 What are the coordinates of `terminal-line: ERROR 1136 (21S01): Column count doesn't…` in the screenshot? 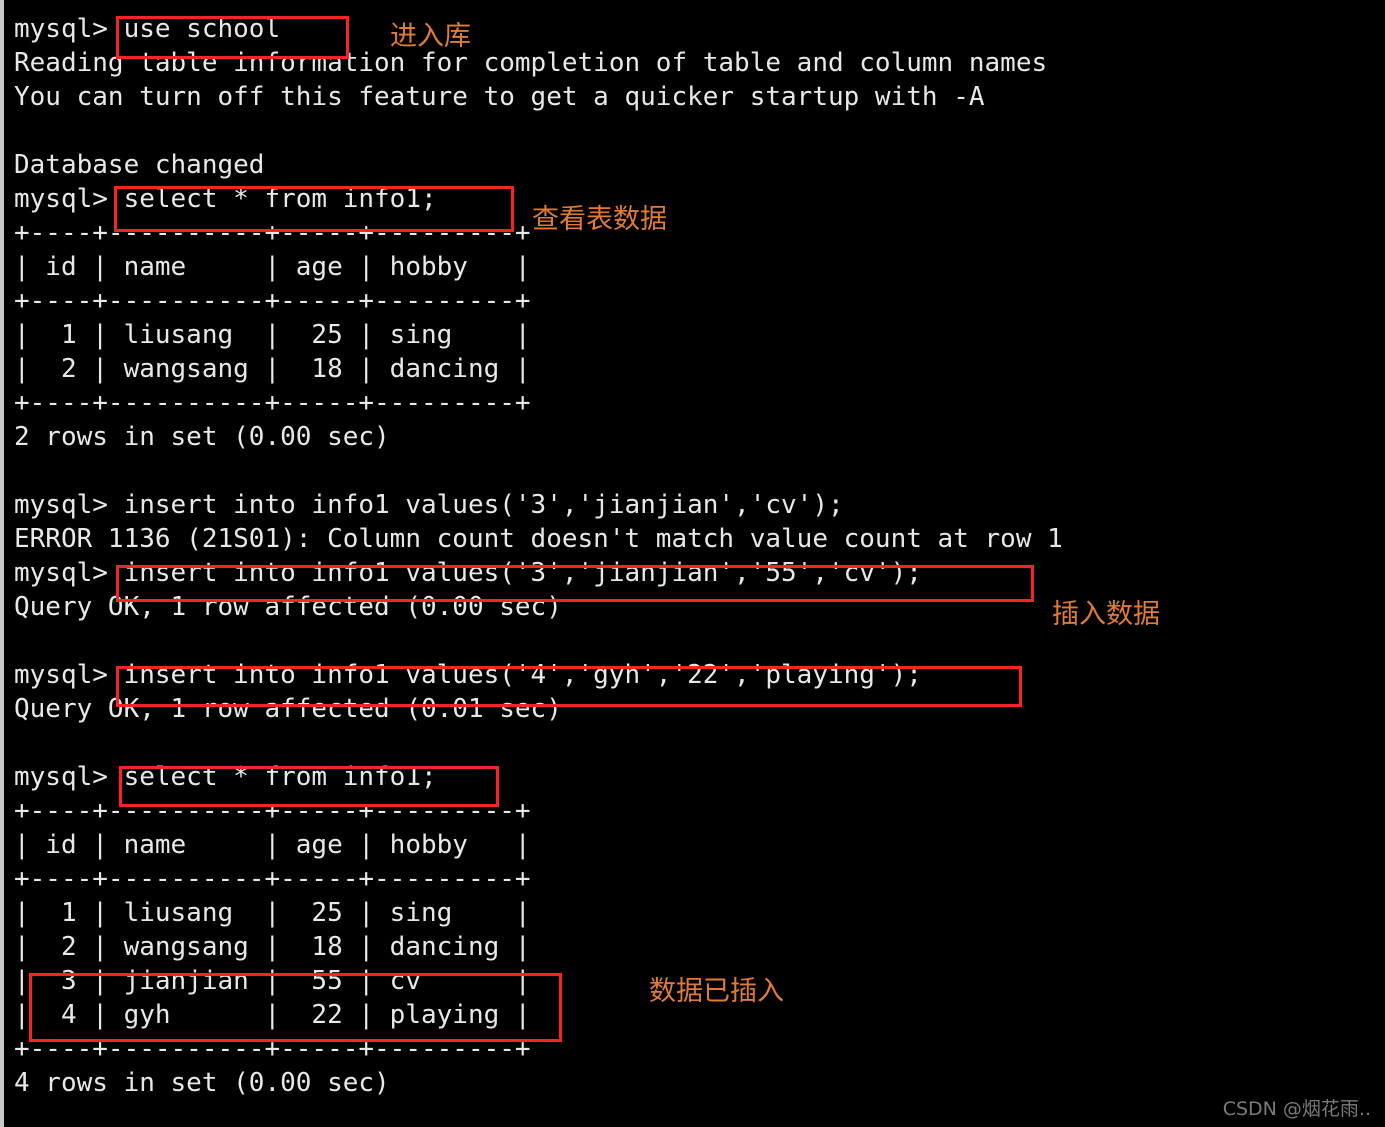 It's located at (538, 539).